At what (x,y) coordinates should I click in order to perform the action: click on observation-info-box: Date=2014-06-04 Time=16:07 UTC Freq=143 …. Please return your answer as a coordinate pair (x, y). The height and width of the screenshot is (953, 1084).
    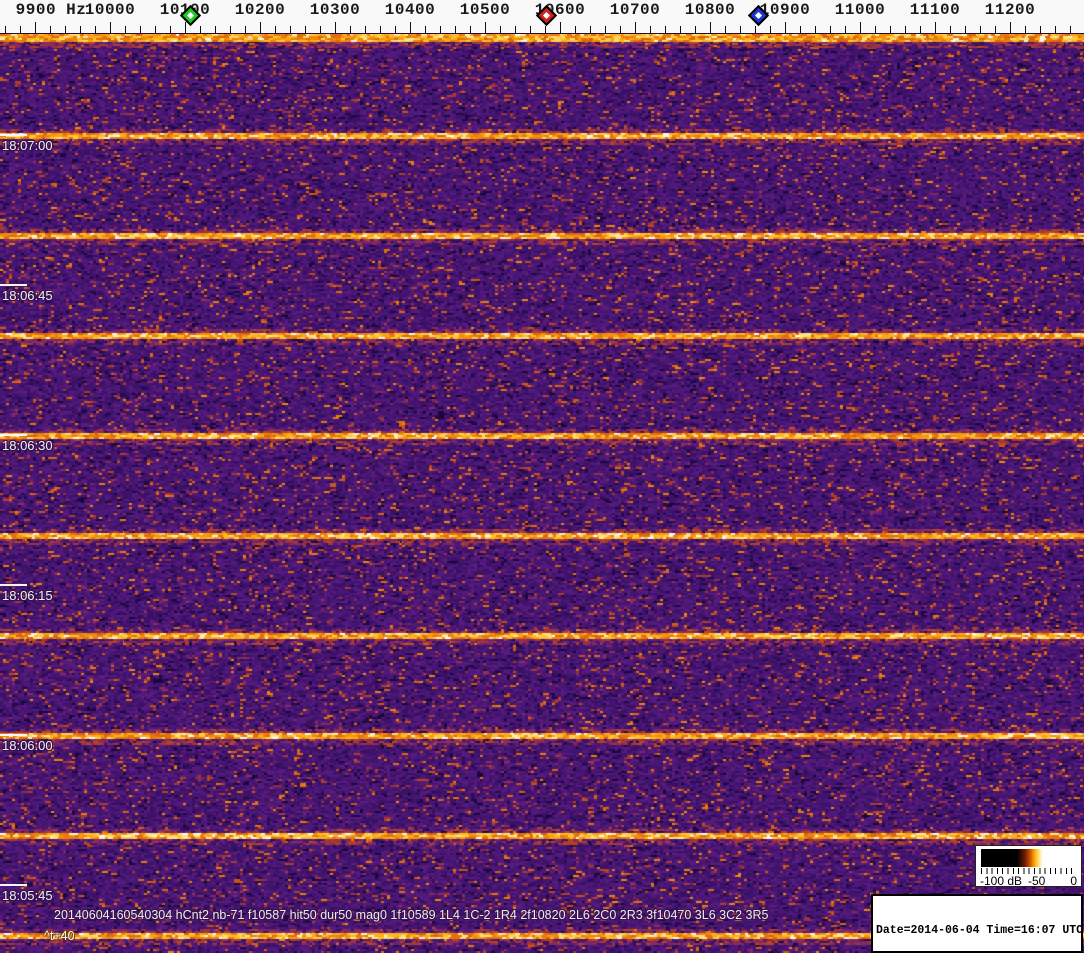
    Looking at the image, I should click on (977, 923).